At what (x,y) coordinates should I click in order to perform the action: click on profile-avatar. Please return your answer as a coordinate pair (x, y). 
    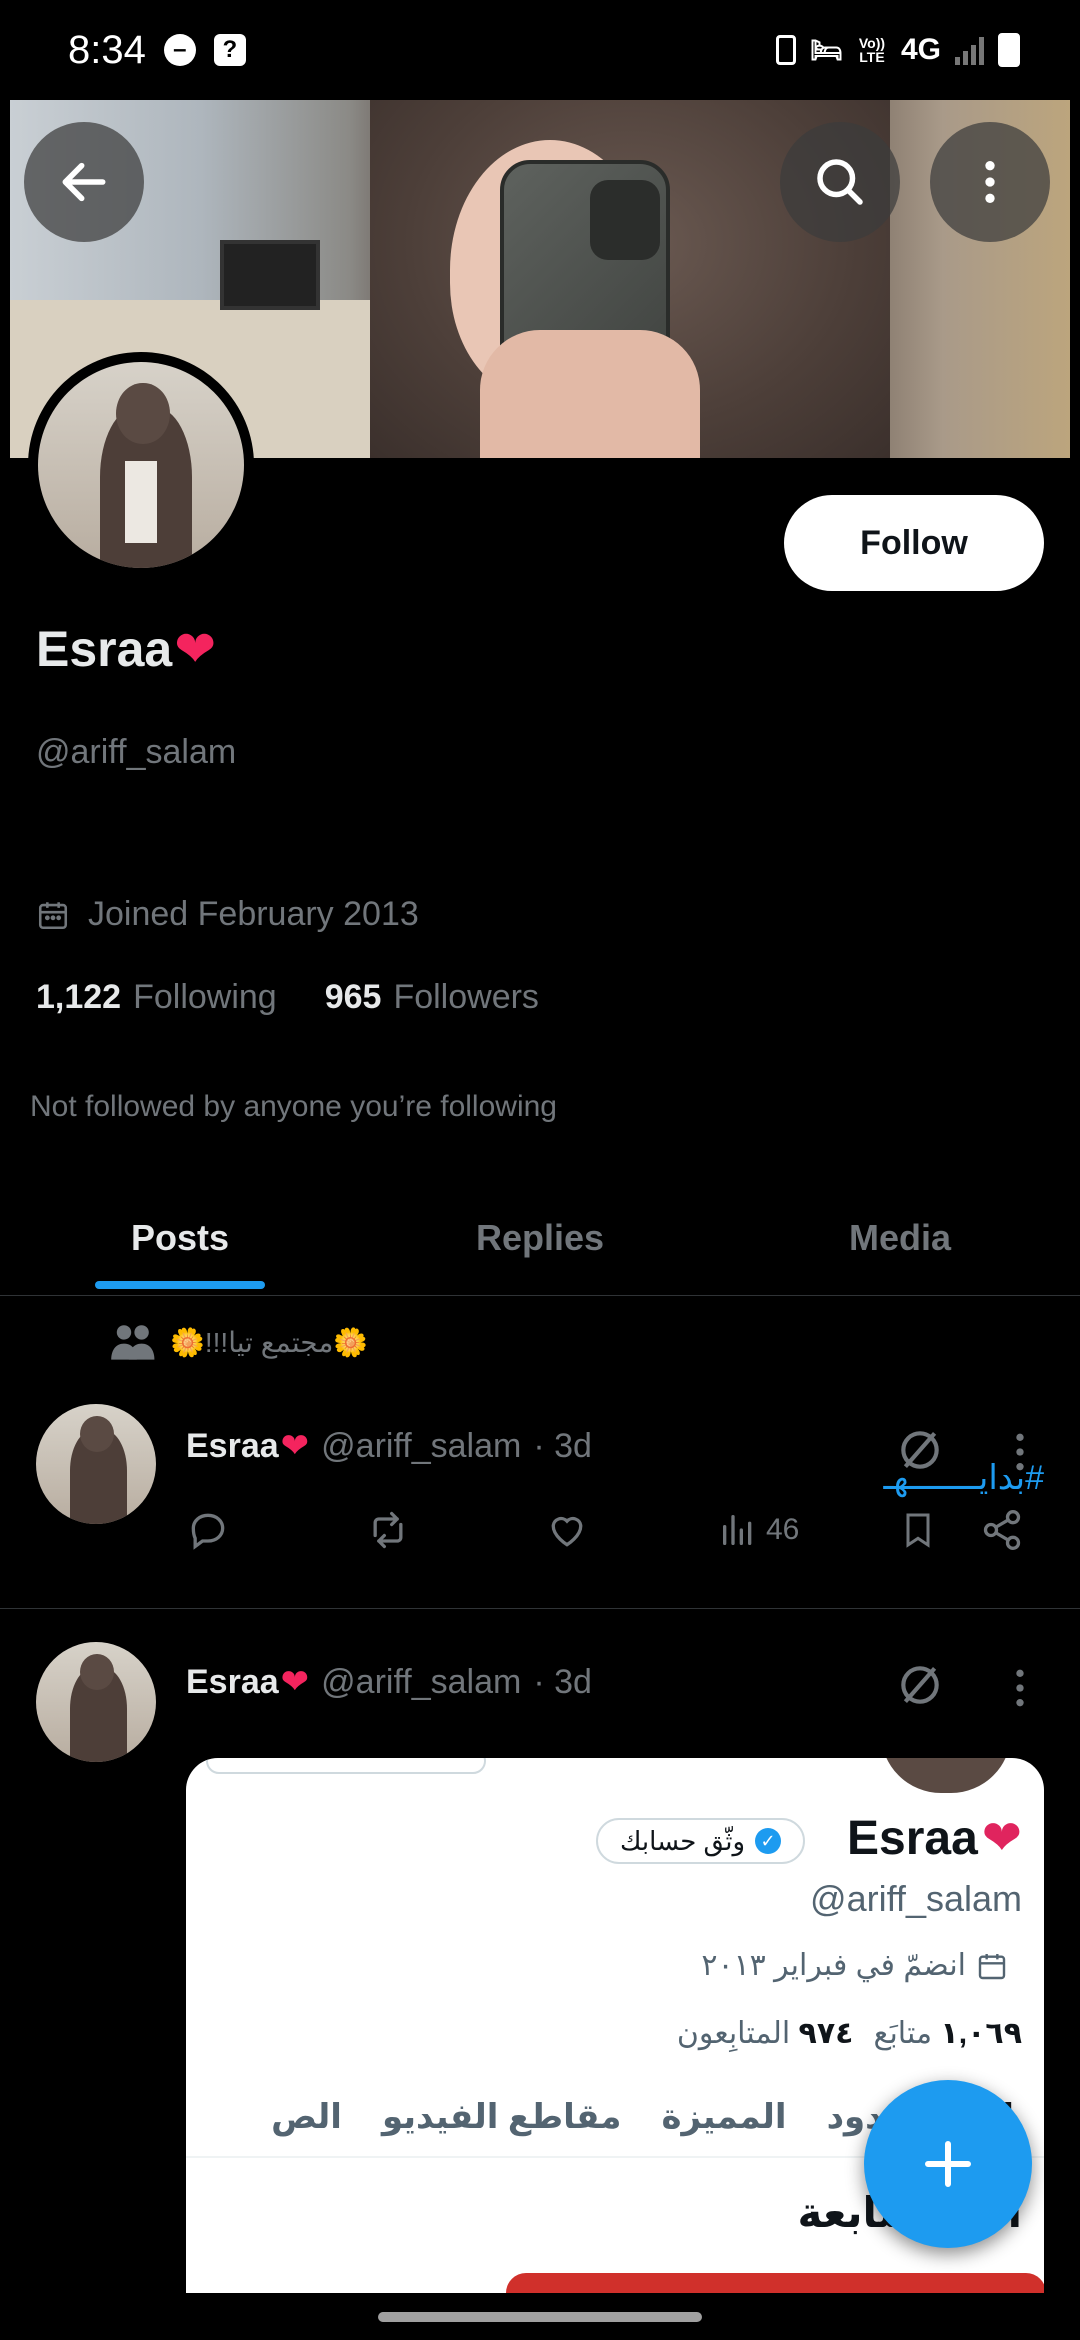
    Looking at the image, I should click on (141, 465).